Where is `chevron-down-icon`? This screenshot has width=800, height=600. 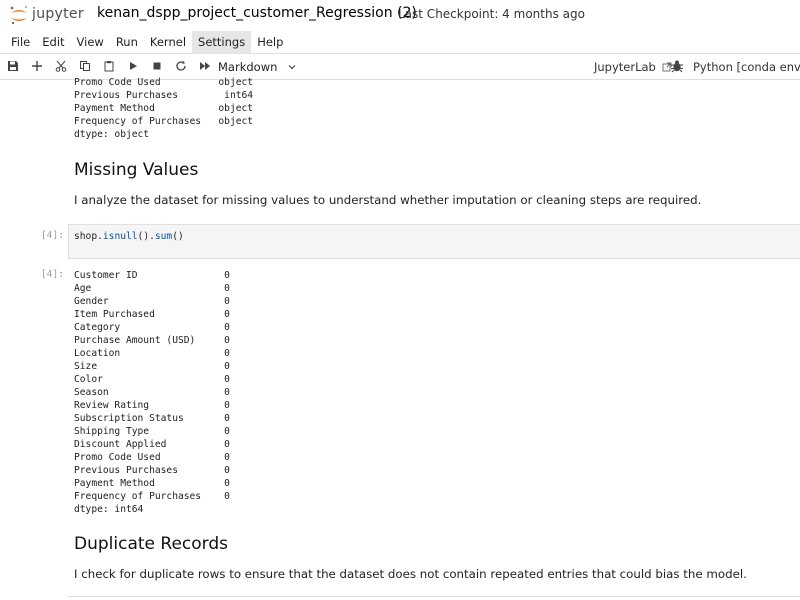
chevron-down-icon is located at coordinates (292, 67).